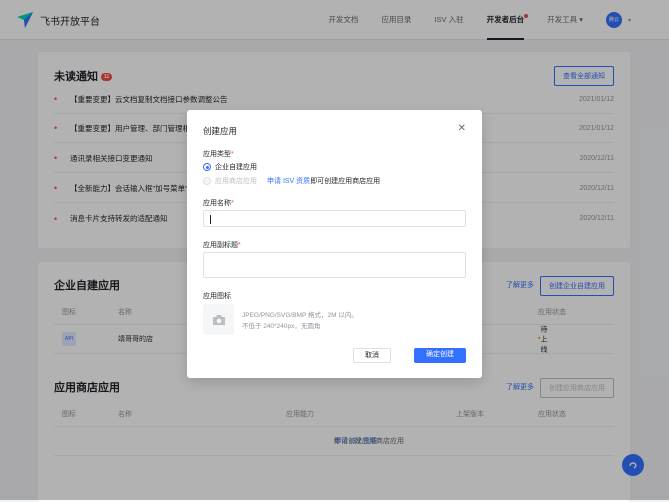 This screenshot has height=502, width=669. I want to click on radio-checked-icon, so click(207, 167).